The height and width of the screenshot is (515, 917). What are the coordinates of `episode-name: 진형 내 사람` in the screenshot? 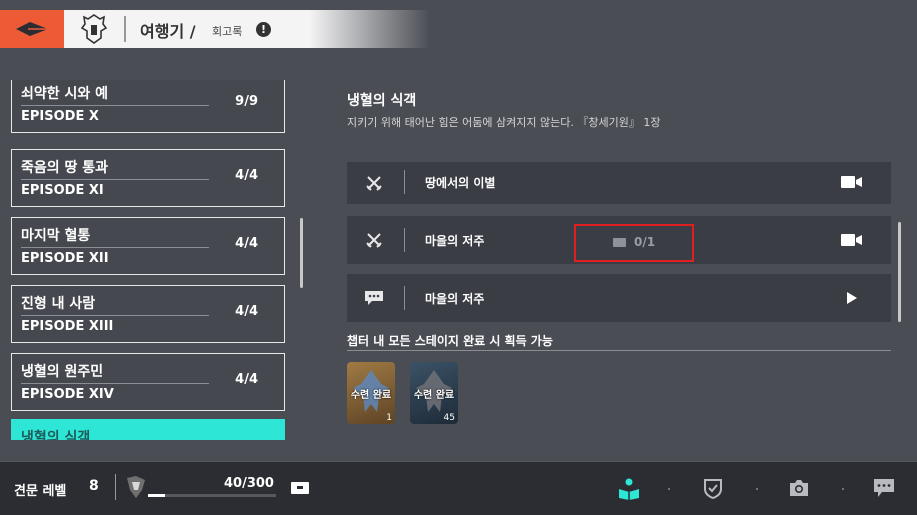 It's located at (58, 304).